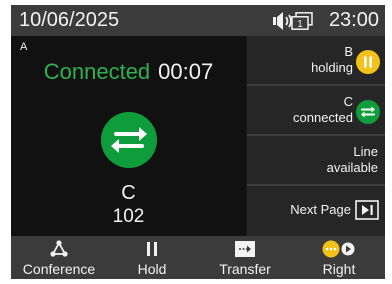  What do you see at coordinates (353, 20) in the screenshot?
I see `status-time: 23:00` at bounding box center [353, 20].